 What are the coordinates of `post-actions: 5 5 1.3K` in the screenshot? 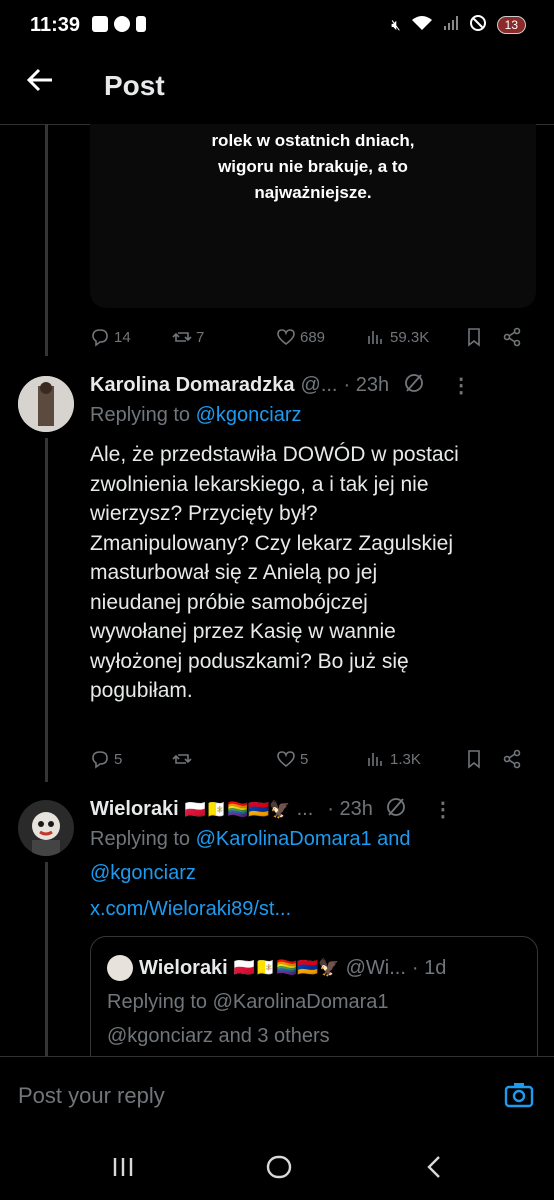 It's located at (310, 759).